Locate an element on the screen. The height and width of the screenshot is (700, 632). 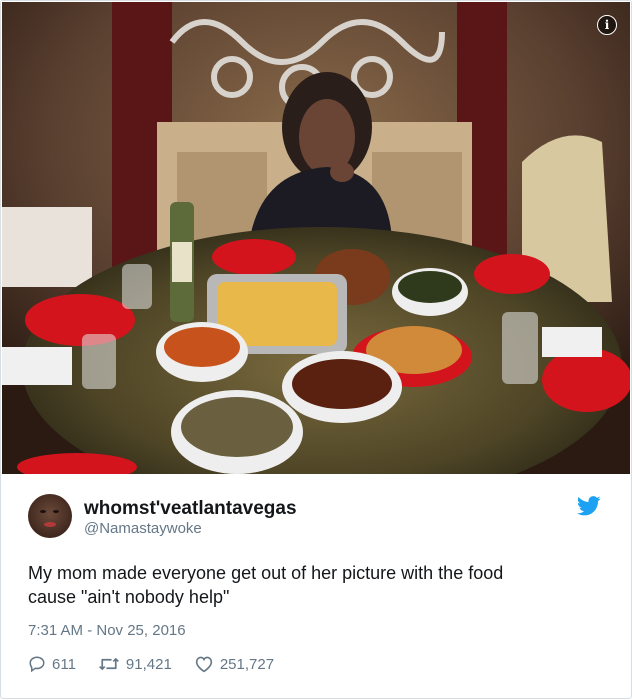
like-count: 251,727 is located at coordinates (247, 664).